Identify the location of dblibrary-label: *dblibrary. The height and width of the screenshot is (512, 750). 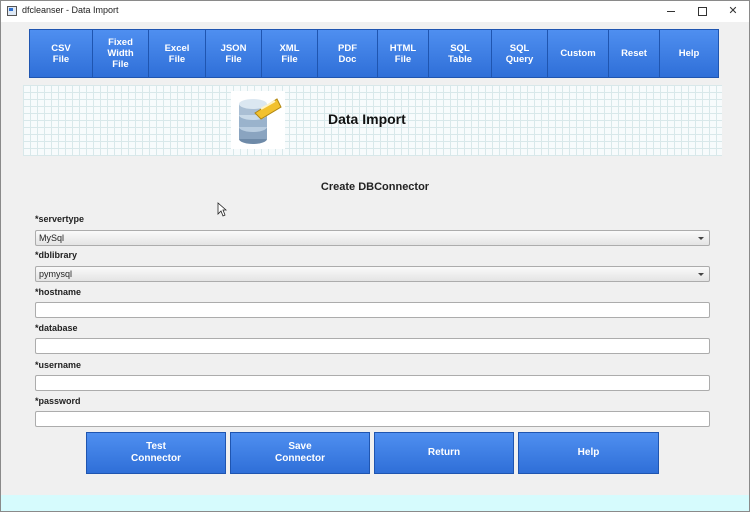
(56, 255).